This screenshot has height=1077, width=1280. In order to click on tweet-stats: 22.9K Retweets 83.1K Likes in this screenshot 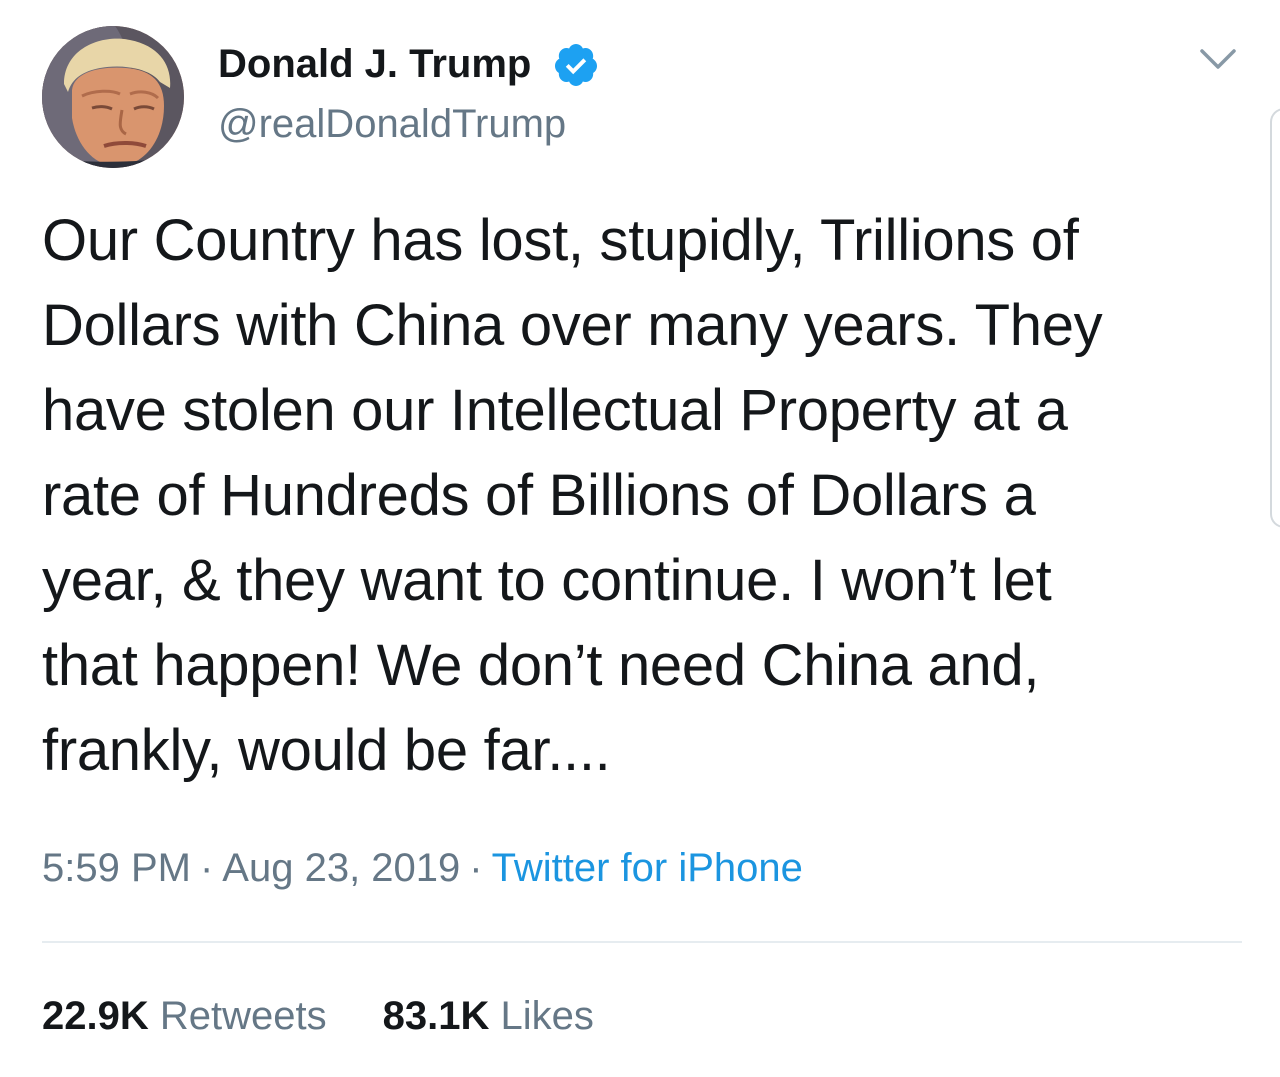, I will do `click(318, 1016)`.